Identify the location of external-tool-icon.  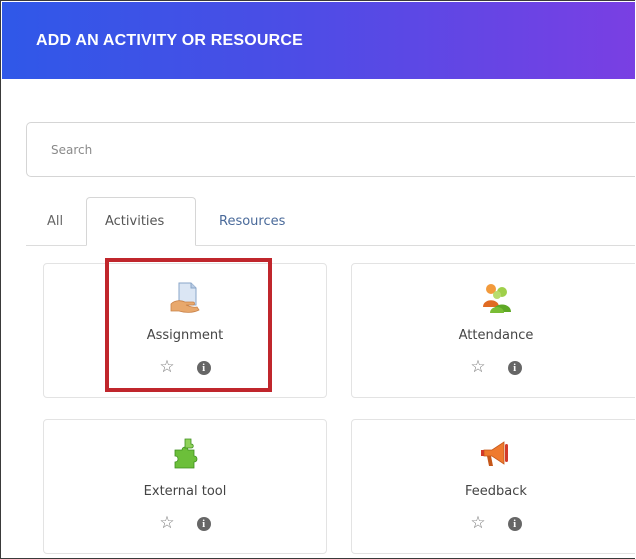
(186, 453).